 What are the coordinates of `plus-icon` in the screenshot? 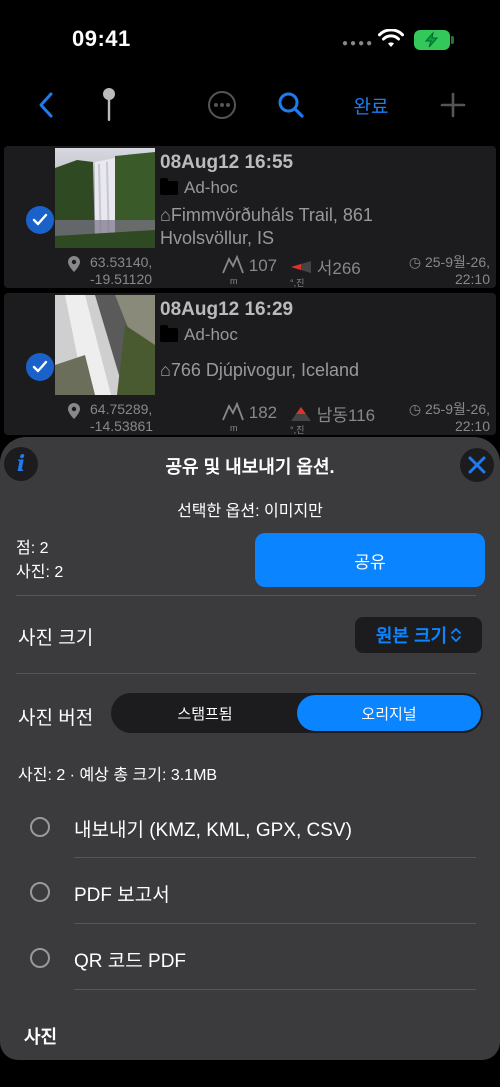 It's located at (453, 105).